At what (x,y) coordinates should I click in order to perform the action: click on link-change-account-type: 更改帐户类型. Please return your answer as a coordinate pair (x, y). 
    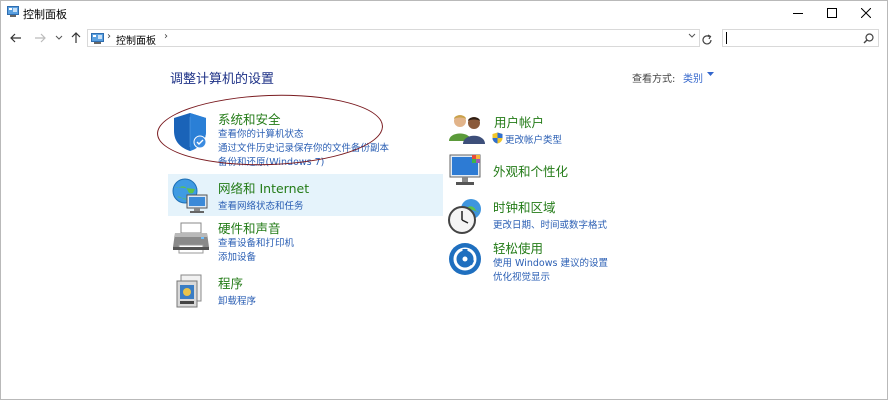
    Looking at the image, I should click on (533, 139).